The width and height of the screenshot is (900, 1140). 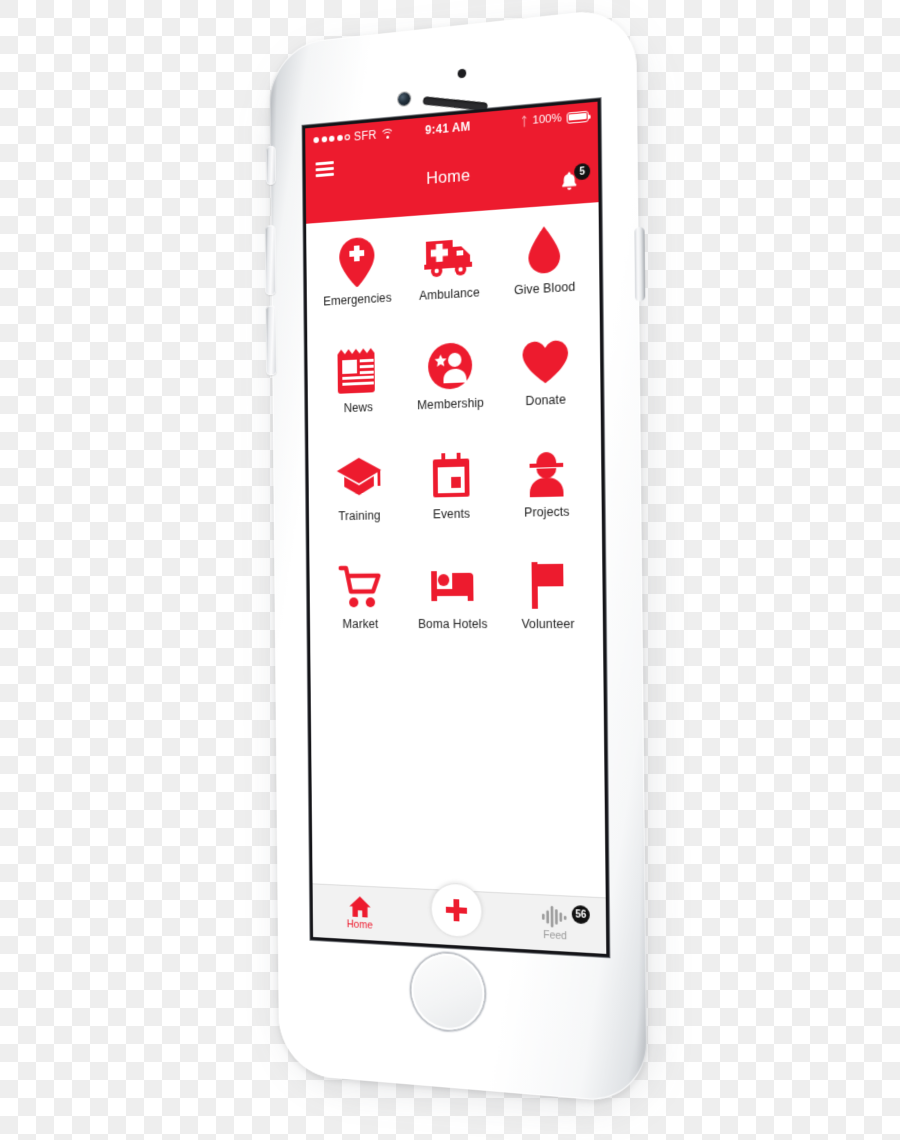 What do you see at coordinates (449, 255) in the screenshot?
I see `ambulance-icon` at bounding box center [449, 255].